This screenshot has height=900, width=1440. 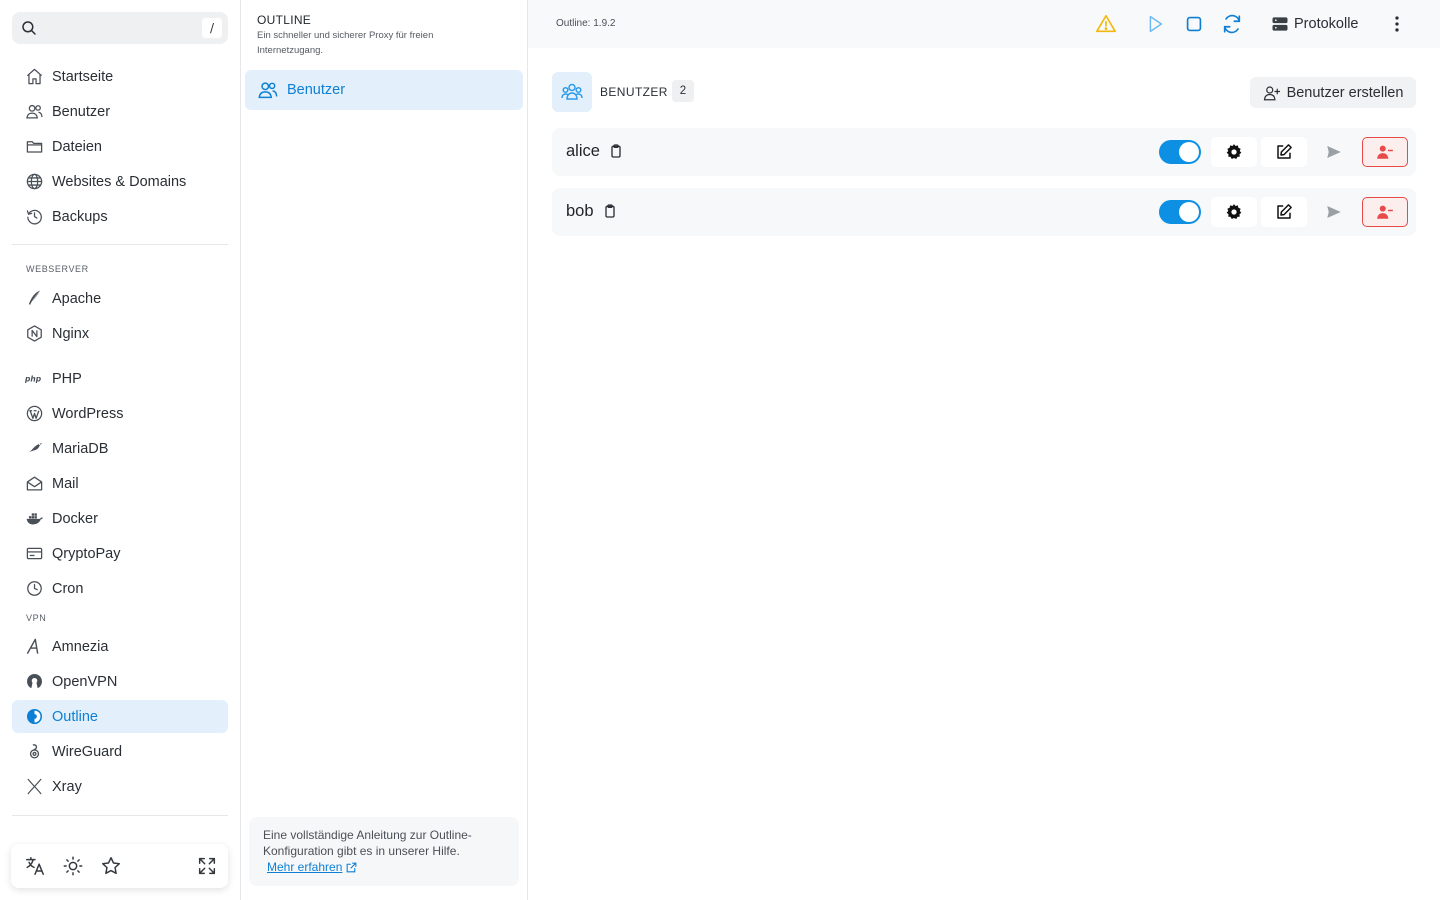 I want to click on sidebar-item-wordpress: WordPress, so click(x=120, y=413).